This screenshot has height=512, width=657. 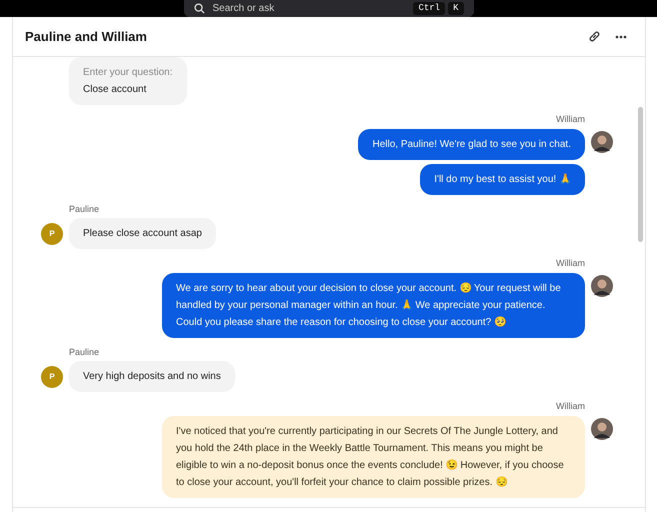 I want to click on search-bar: Search or ask Ctrl K, so click(x=329, y=8).